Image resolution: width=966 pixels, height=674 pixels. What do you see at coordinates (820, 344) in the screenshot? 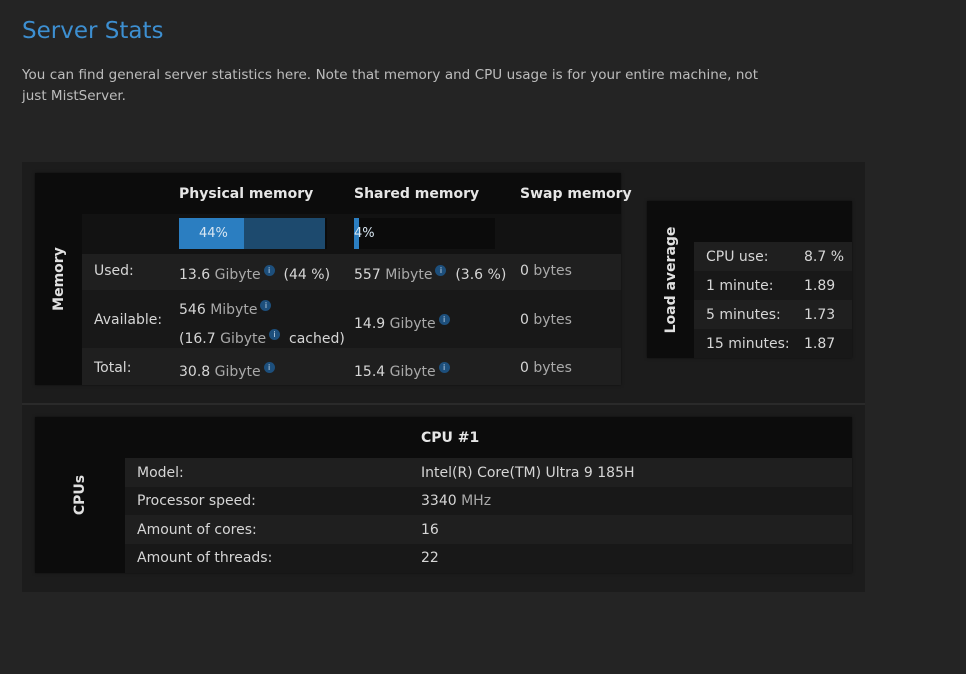
I see `load-value-15min: 1.87` at bounding box center [820, 344].